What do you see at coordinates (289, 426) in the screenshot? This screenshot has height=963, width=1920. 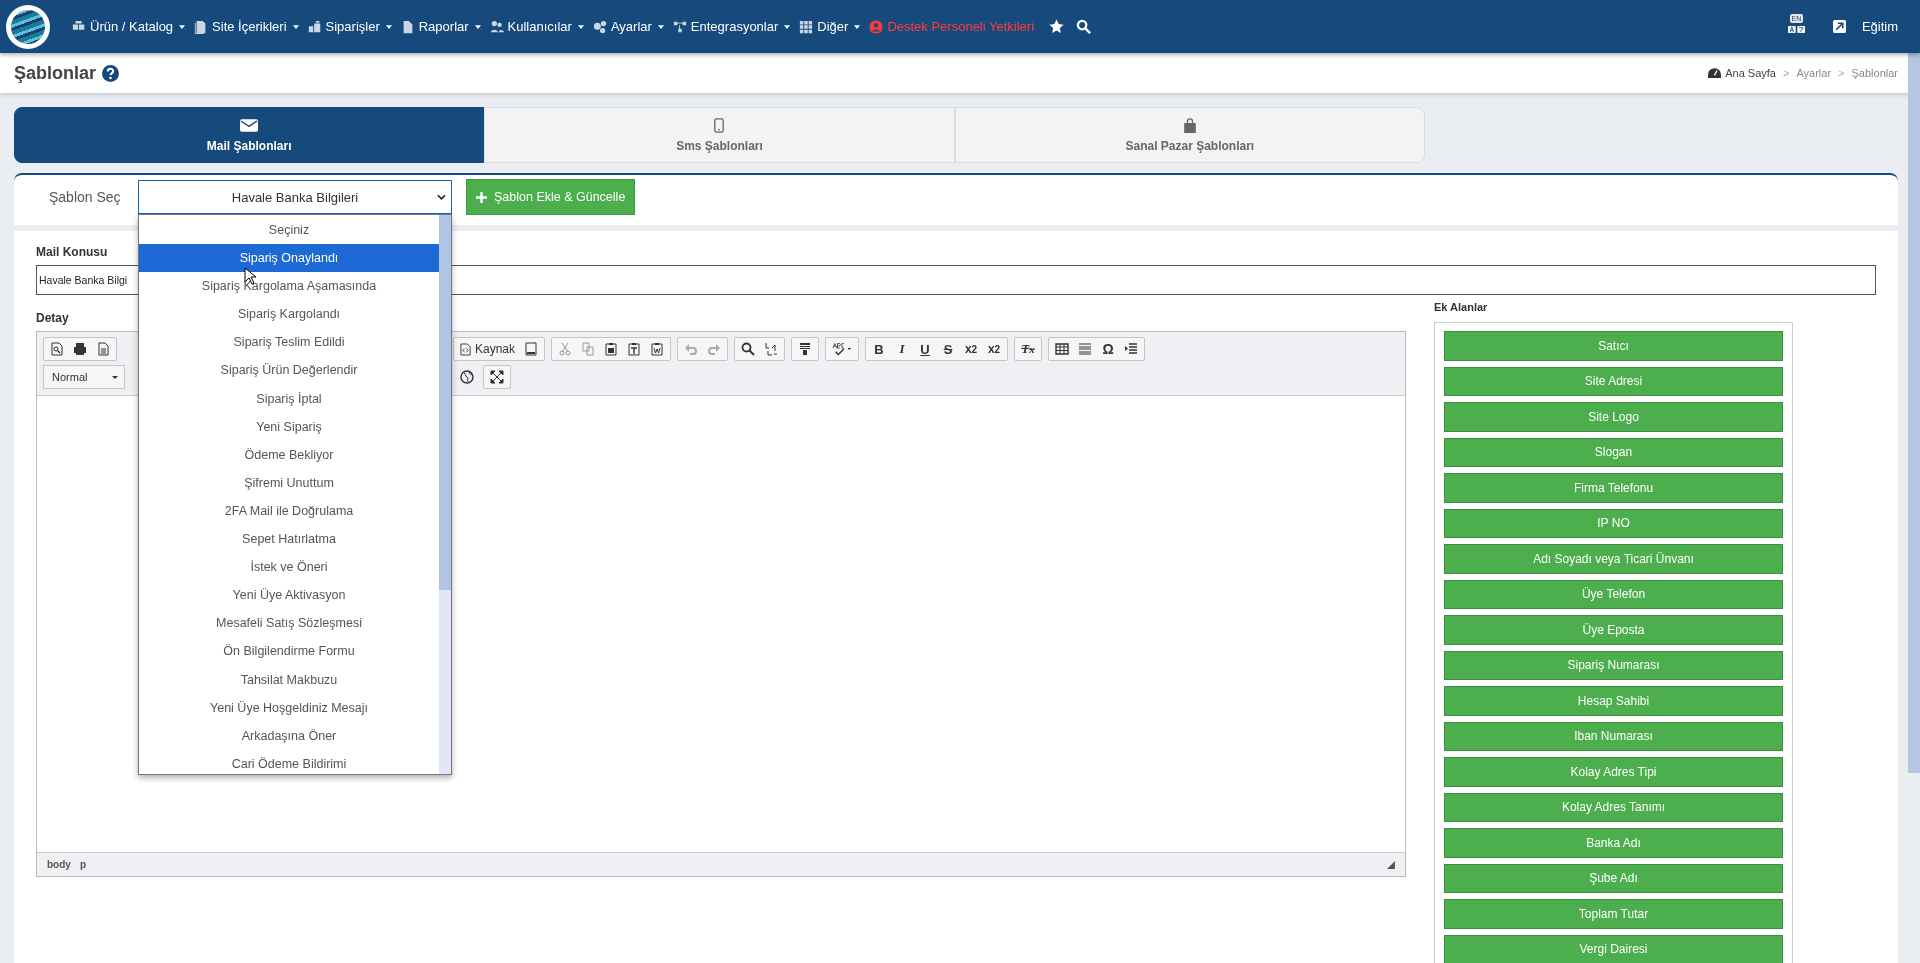 I see `dropdown-option: Yeni Sipariş` at bounding box center [289, 426].